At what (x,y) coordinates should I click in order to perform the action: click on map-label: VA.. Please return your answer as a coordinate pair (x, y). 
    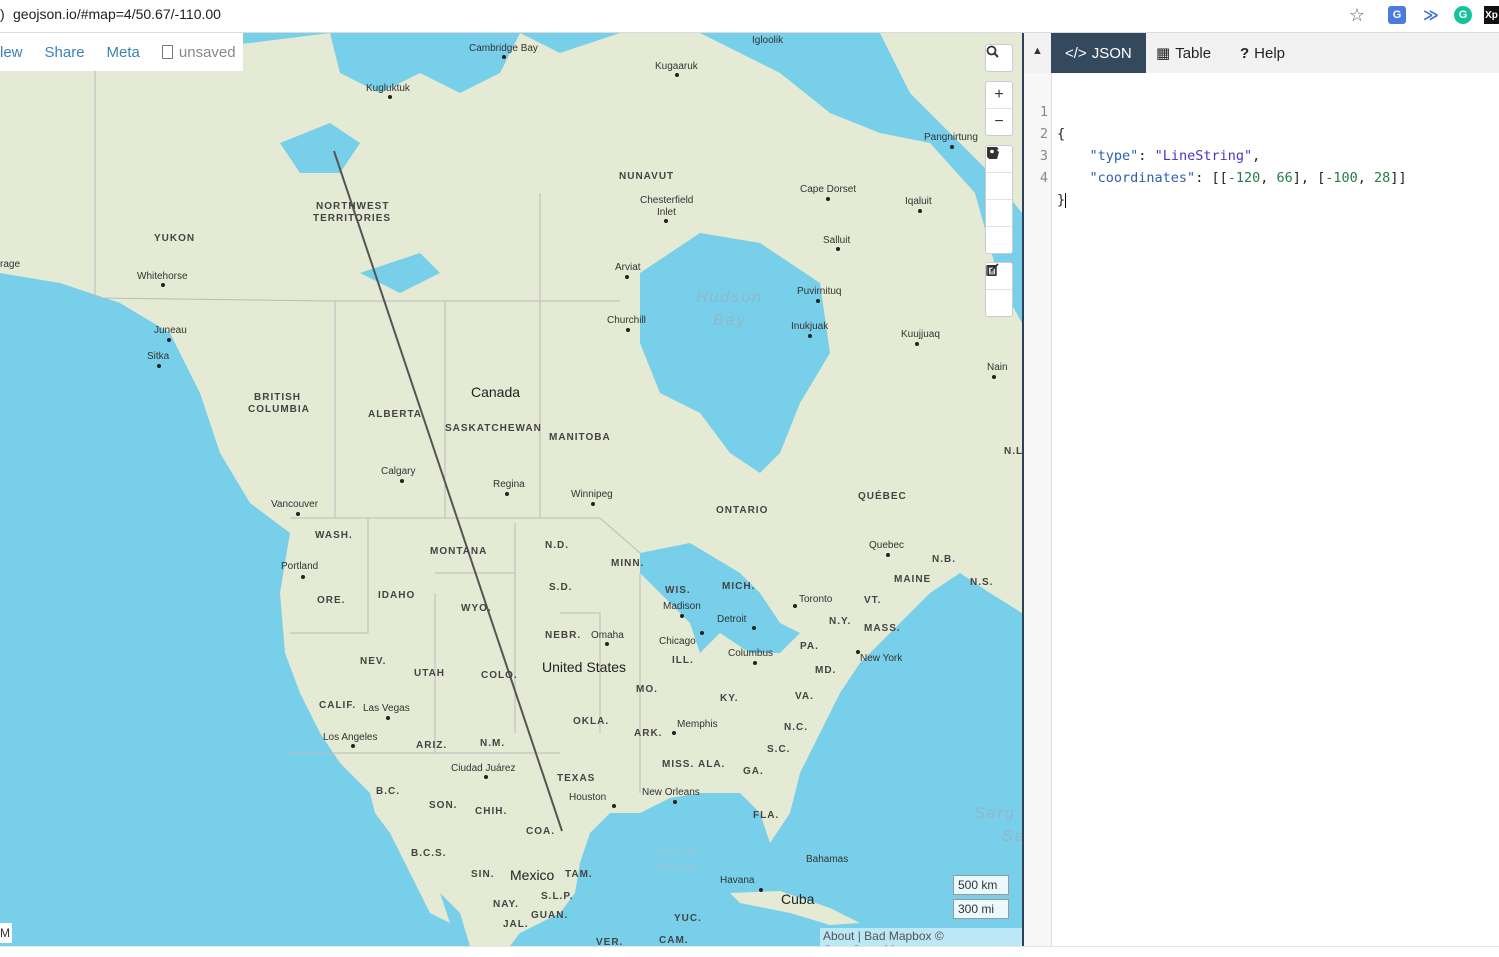
    Looking at the image, I should click on (804, 696).